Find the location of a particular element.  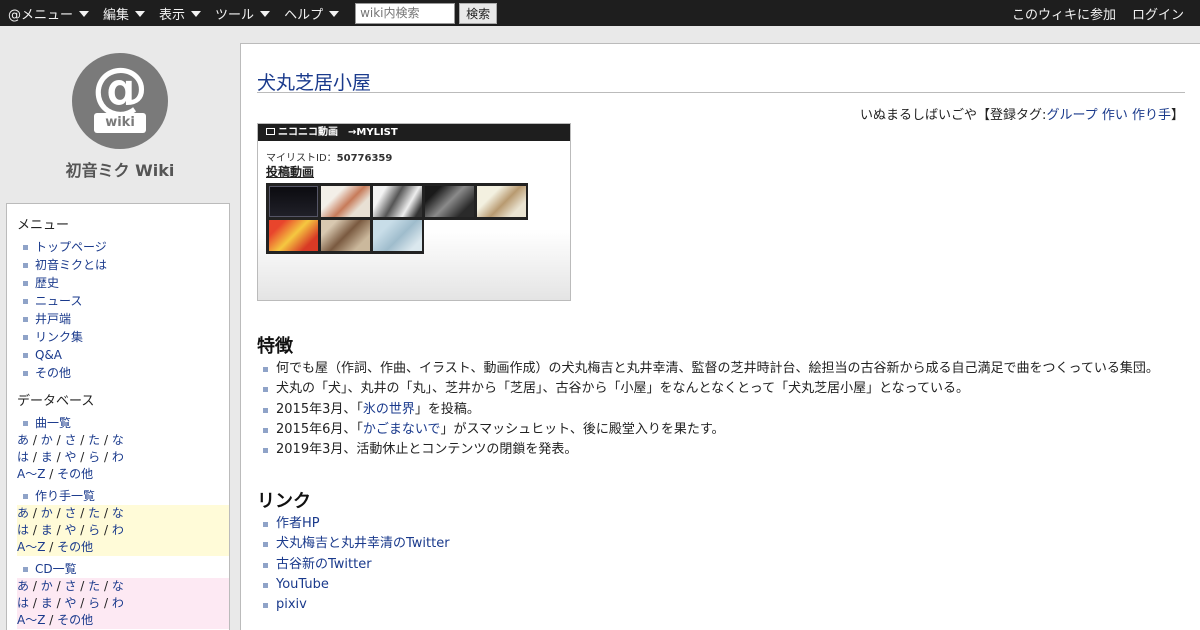

join-wiki-link: このウィキに参加 is located at coordinates (1064, 13).